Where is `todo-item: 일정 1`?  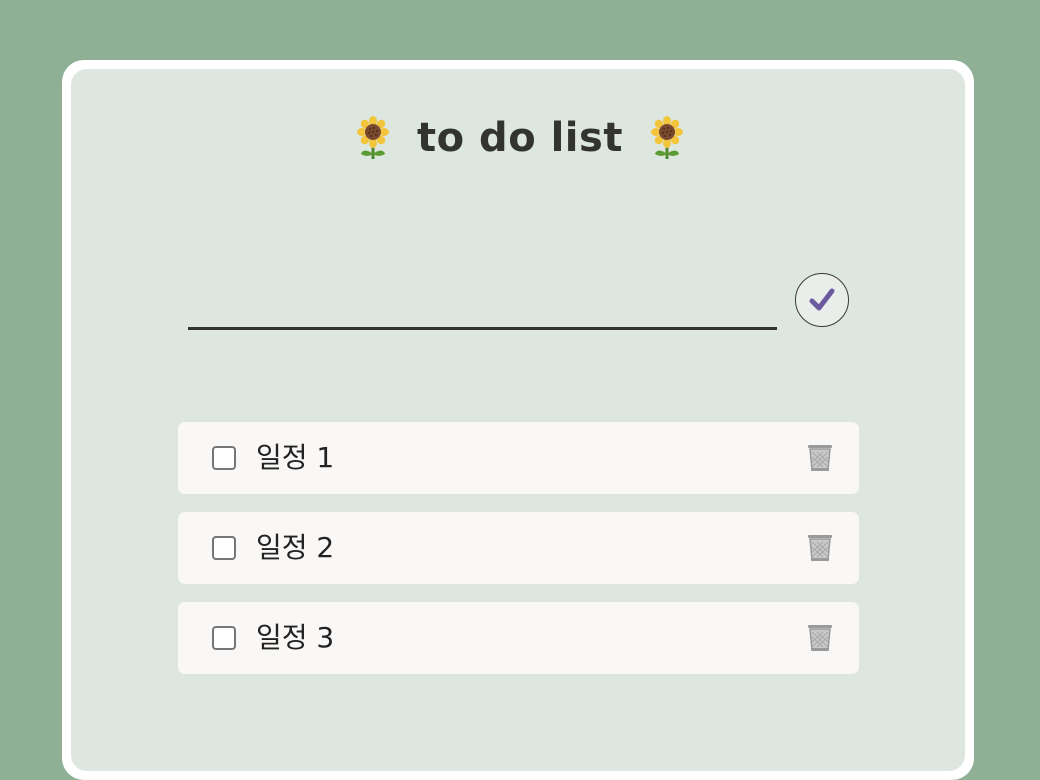 todo-item: 일정 1 is located at coordinates (518, 458).